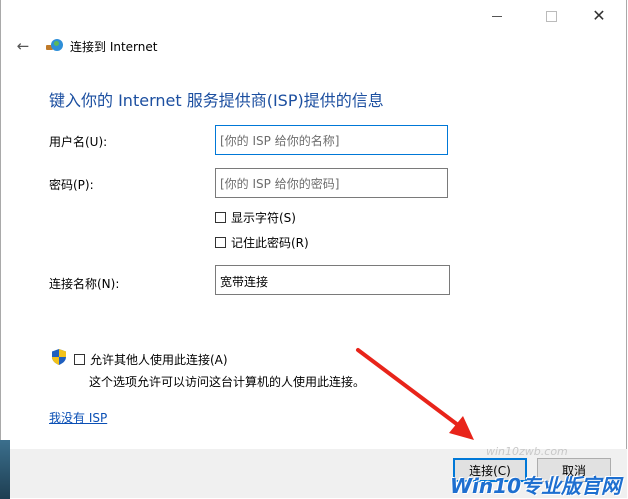 This screenshot has width=628, height=499. I want to click on page-heading: 键入你的 Internet 服务提供商(ISP)提供的信息, so click(216, 100).